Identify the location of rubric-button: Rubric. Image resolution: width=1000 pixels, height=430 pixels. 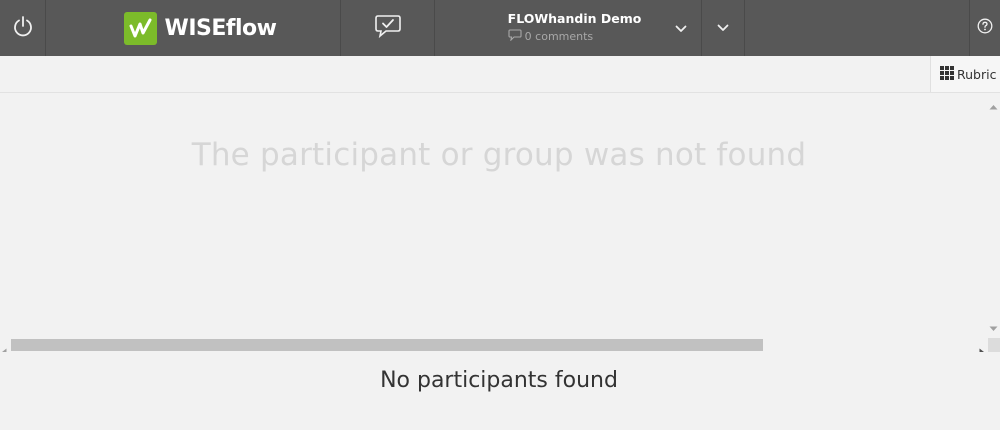
(965, 74).